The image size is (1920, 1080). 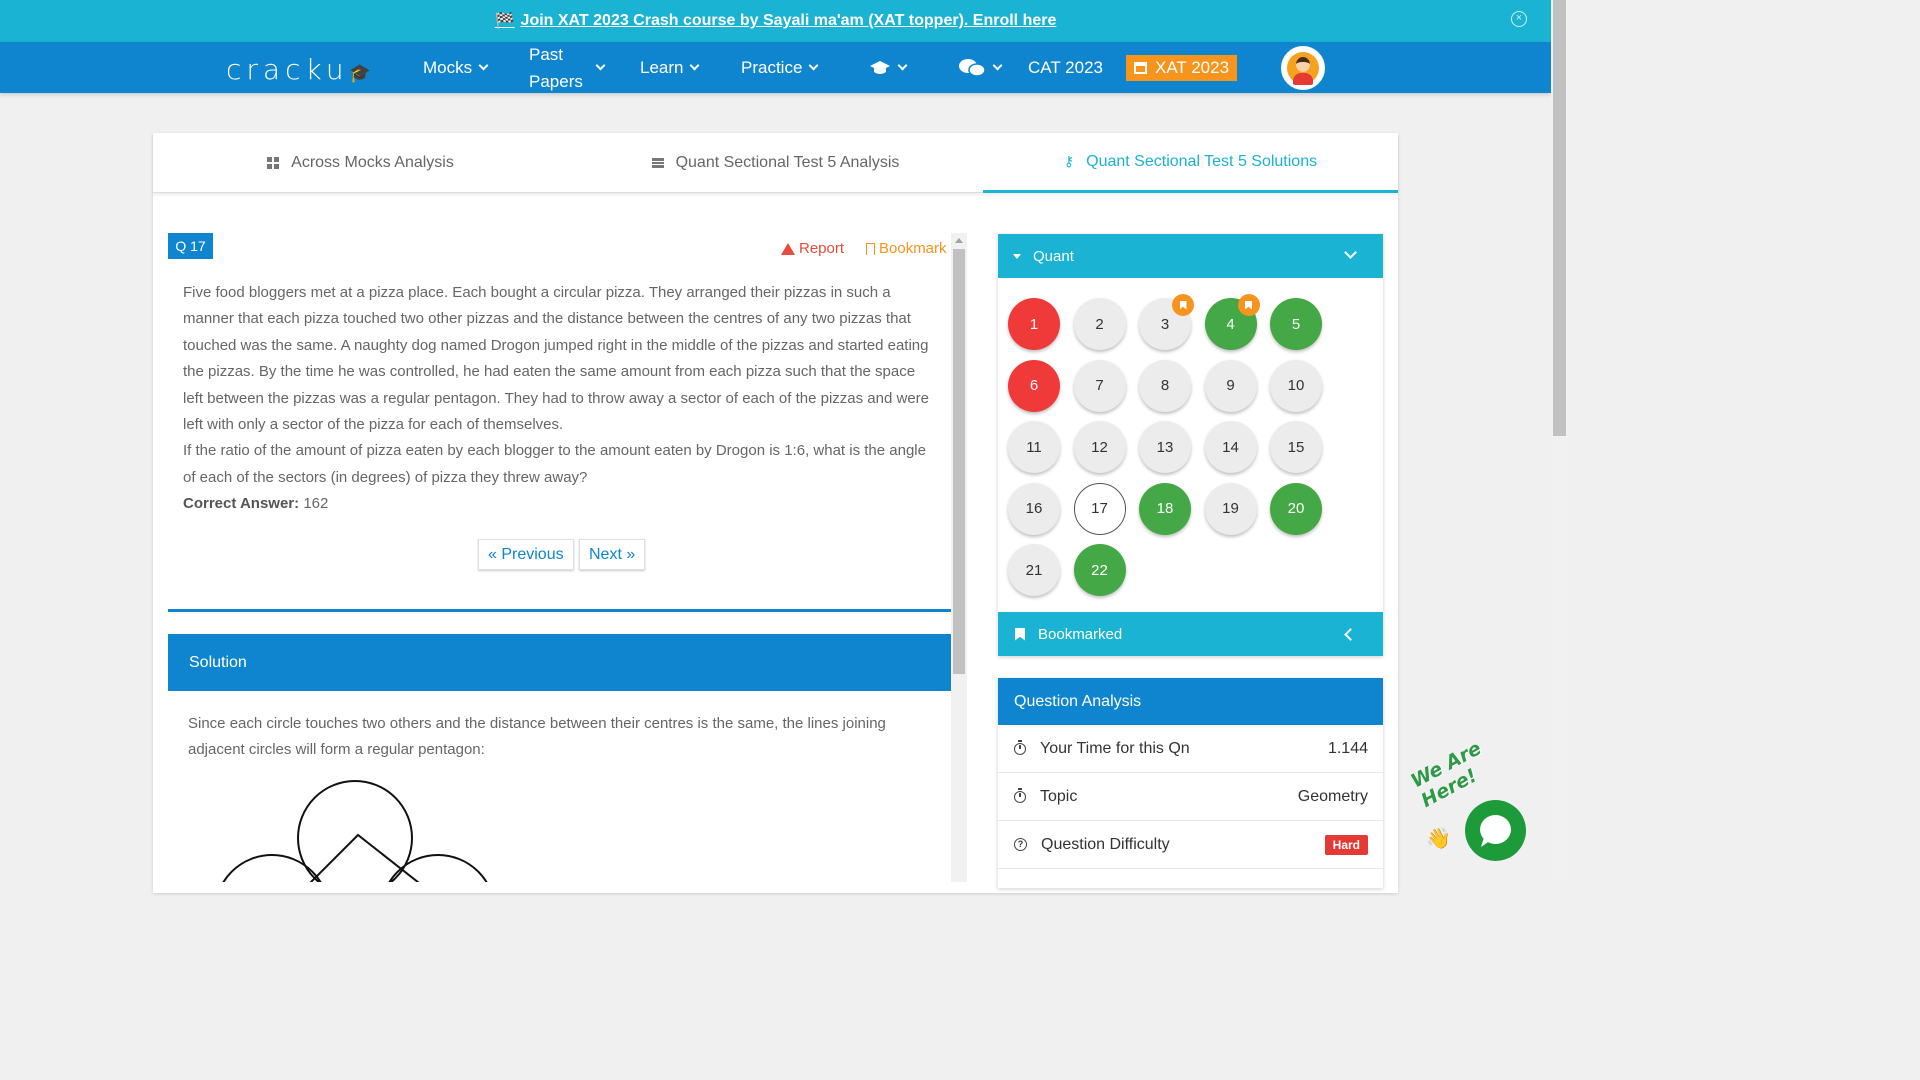 I want to click on question-number-button: 19, so click(x=1230, y=508).